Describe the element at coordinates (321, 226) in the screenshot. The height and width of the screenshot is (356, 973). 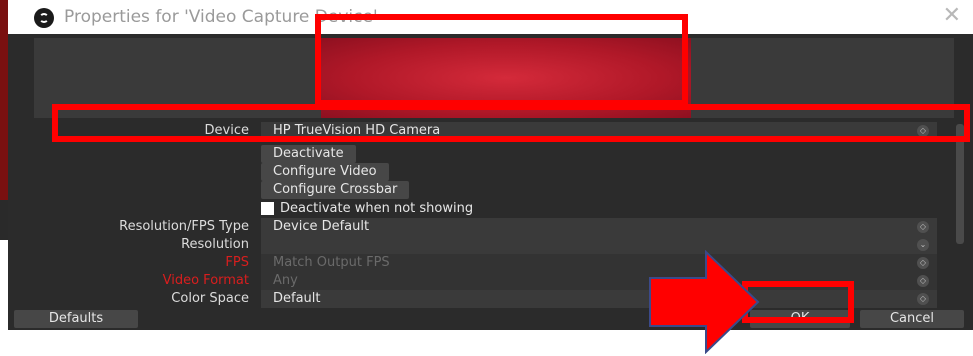
I see `resolution-fps-type-value: Device Default` at that location.